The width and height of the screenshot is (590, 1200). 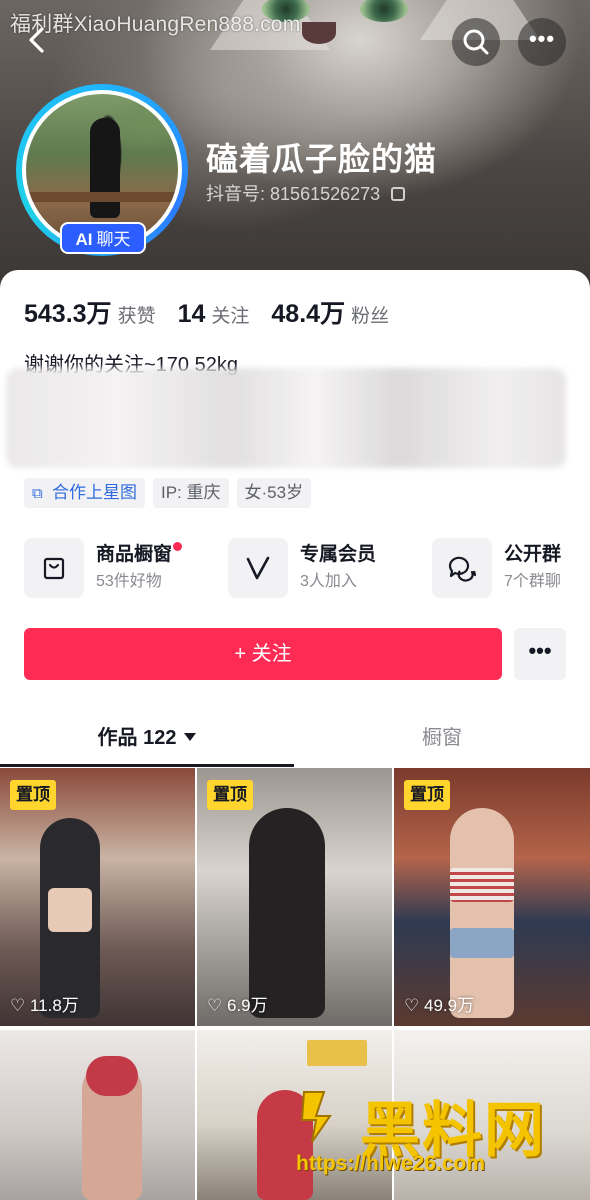 What do you see at coordinates (134, 554) in the screenshot?
I see `feature-shop-title: 商品橱窗` at bounding box center [134, 554].